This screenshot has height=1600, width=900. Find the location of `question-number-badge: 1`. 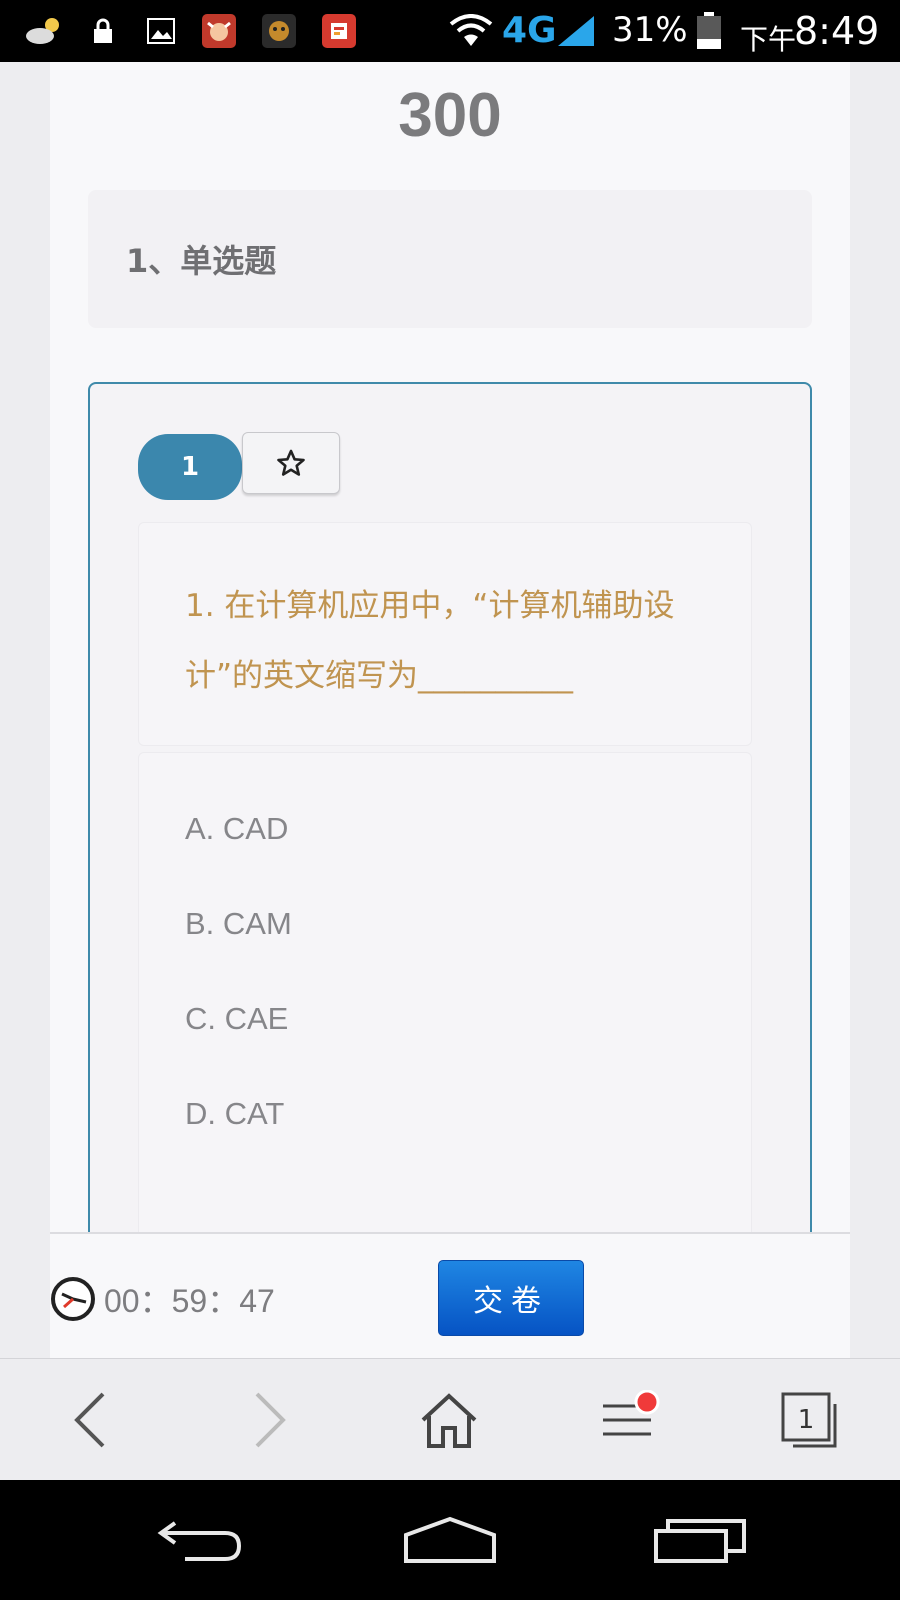

question-number-badge: 1 is located at coordinates (190, 467).